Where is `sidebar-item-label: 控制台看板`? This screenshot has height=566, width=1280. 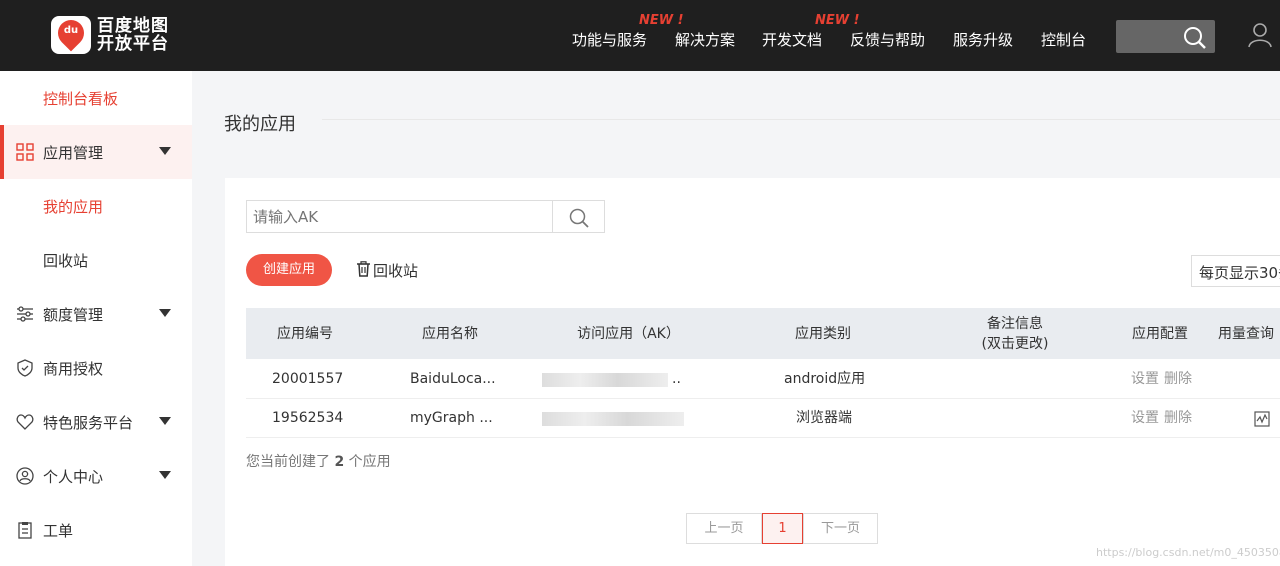
sidebar-item-label: 控制台看板 is located at coordinates (81, 98).